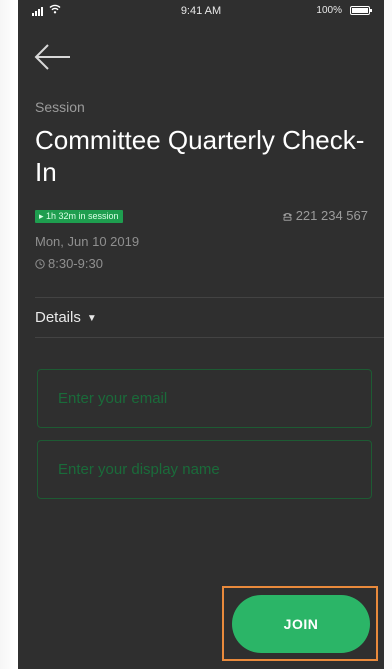 The width and height of the screenshot is (392, 669). Describe the element at coordinates (40, 264) in the screenshot. I see `clock-icon` at that location.